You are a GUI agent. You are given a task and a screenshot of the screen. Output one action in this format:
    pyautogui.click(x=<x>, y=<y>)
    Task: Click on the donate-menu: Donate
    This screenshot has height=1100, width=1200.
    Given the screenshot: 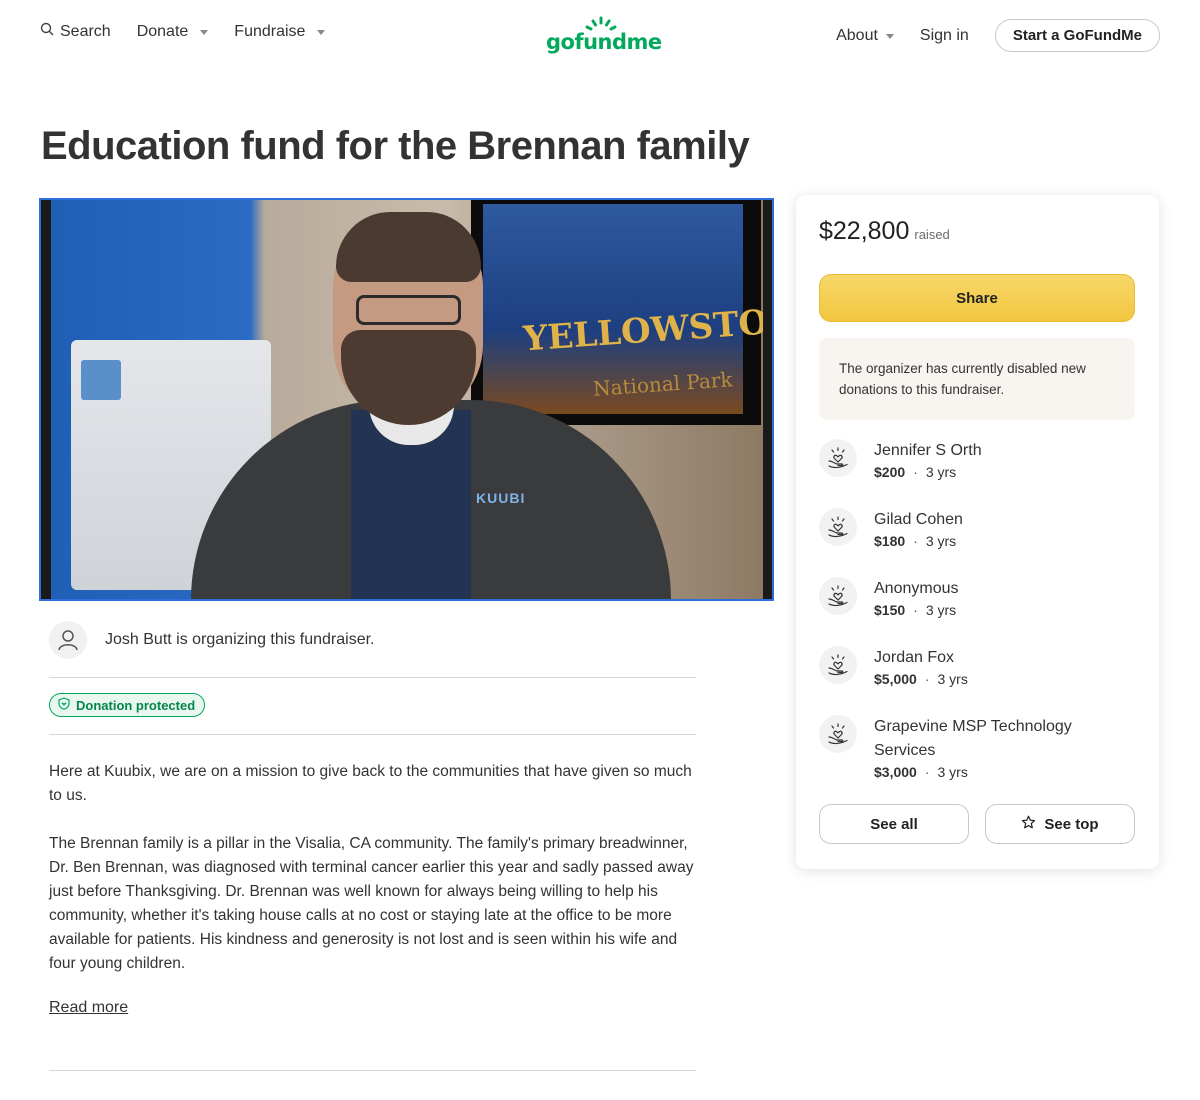 What is the action you would take?
    pyautogui.click(x=173, y=32)
    